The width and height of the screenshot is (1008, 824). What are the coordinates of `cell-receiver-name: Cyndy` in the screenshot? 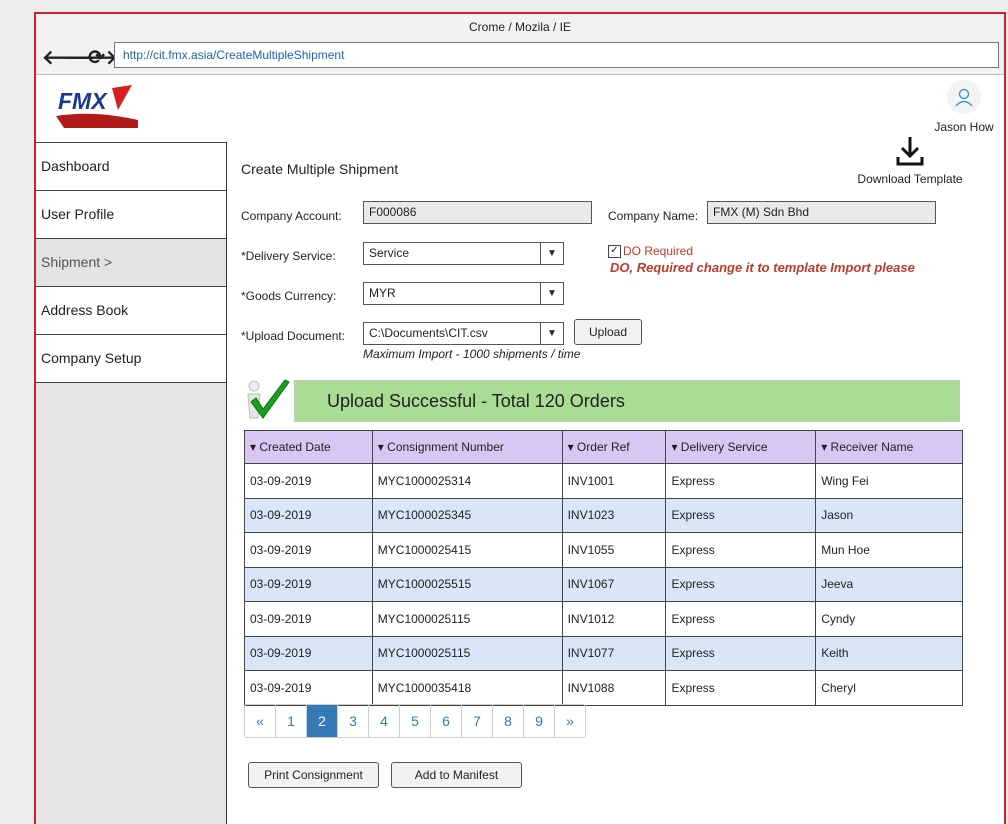 It's located at (889, 619).